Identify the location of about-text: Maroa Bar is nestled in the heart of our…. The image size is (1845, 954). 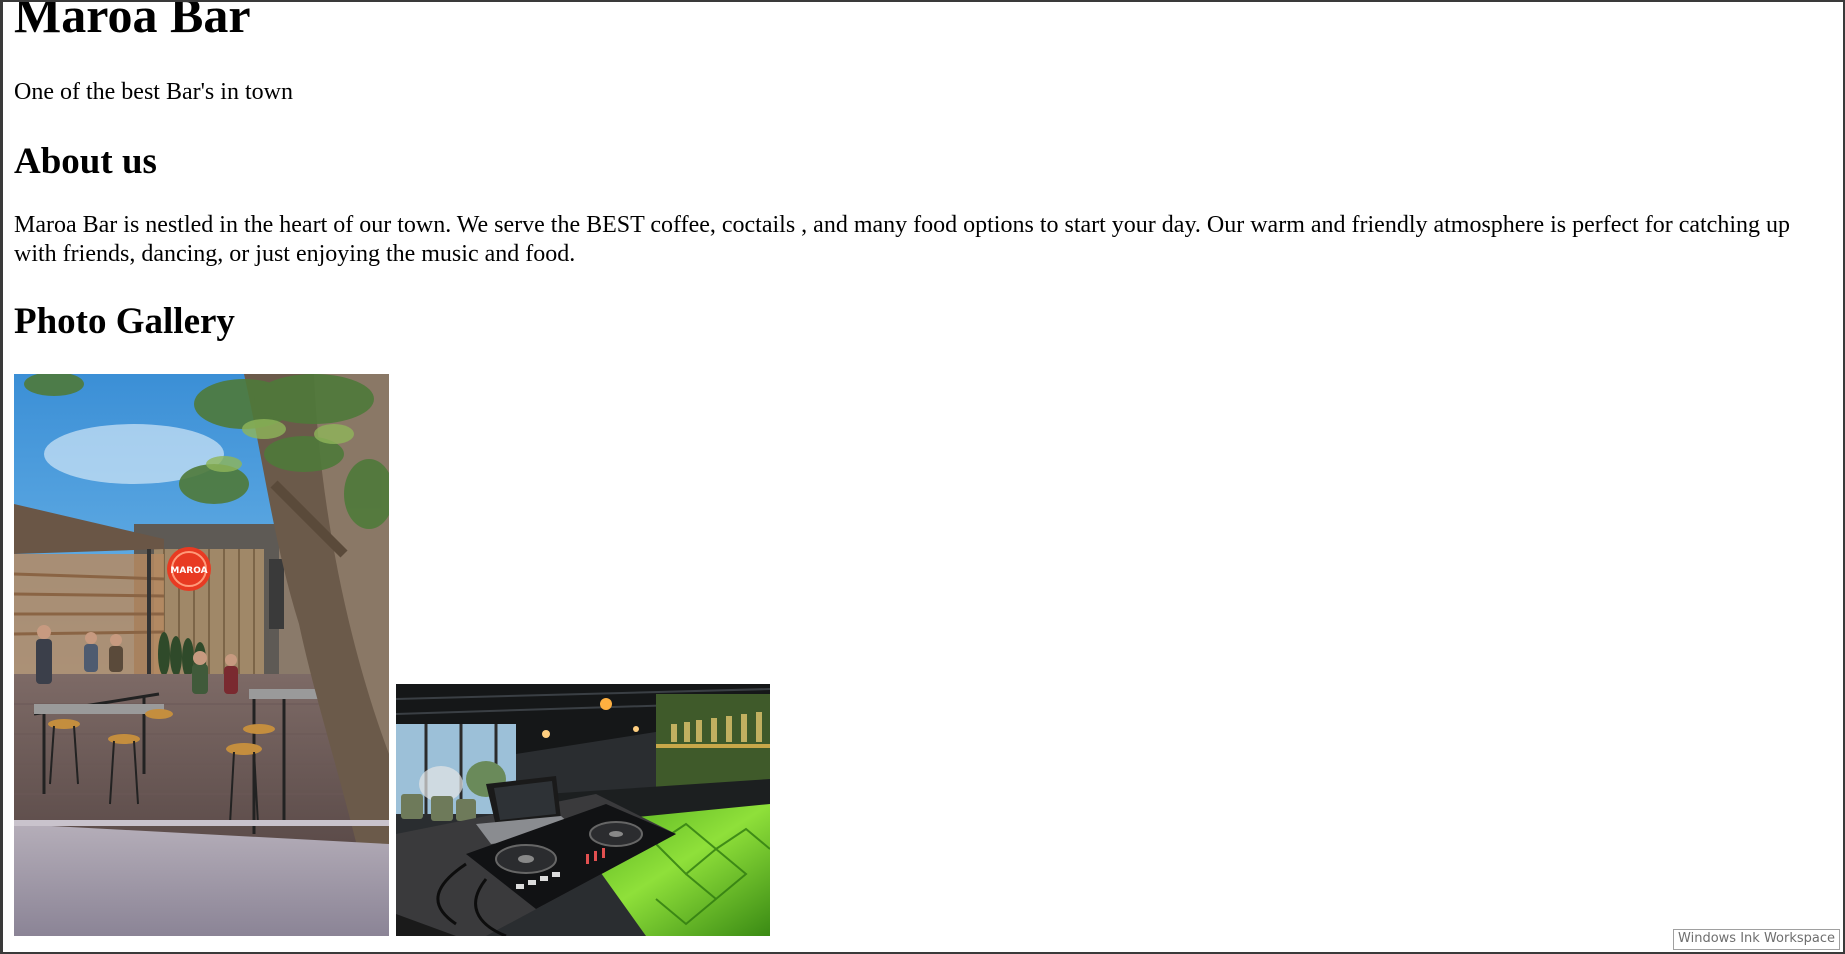
(902, 239).